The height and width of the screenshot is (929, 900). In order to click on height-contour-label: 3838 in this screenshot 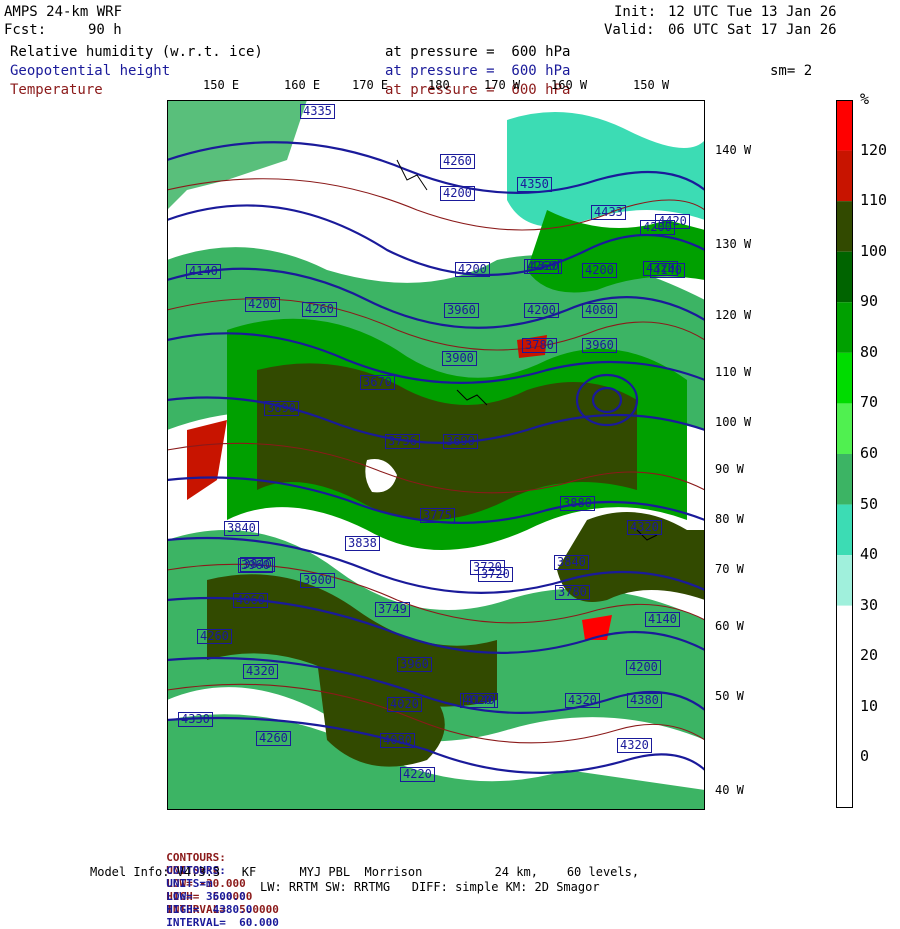, I will do `click(362, 543)`.